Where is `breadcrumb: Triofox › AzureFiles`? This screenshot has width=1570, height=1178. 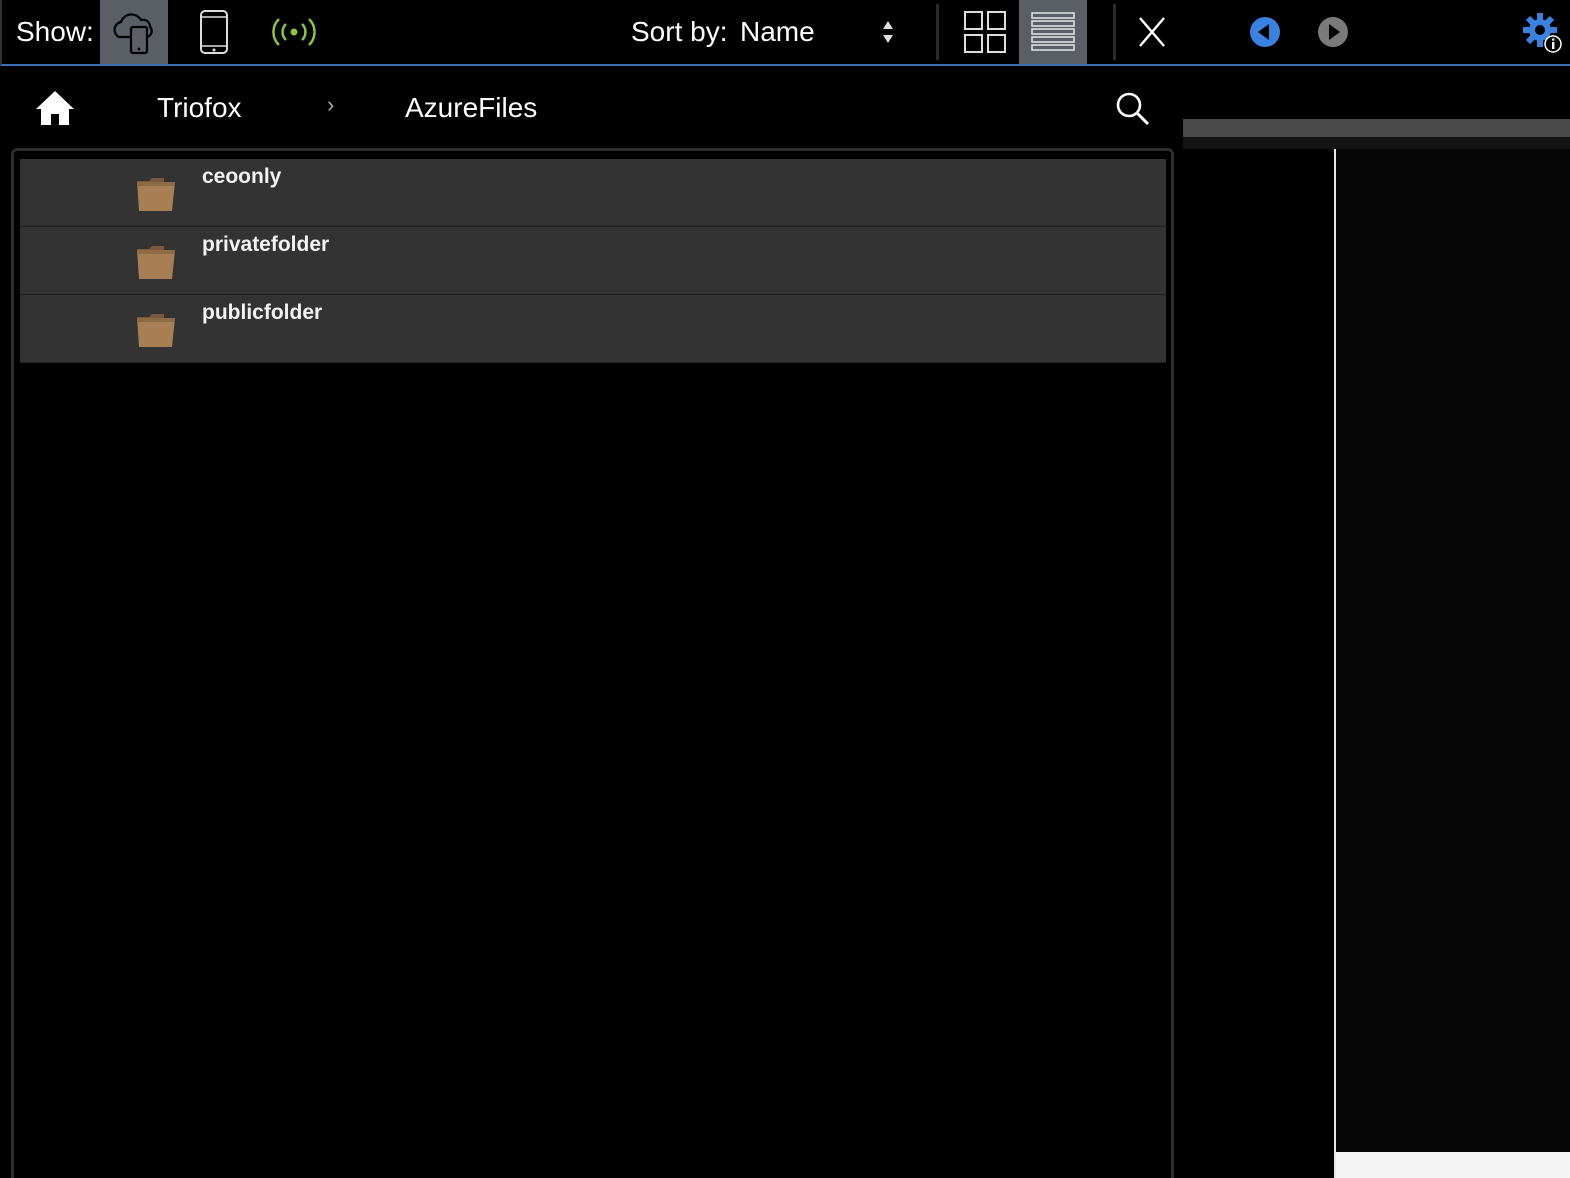 breadcrumb: Triofox › AzureFiles is located at coordinates (592, 107).